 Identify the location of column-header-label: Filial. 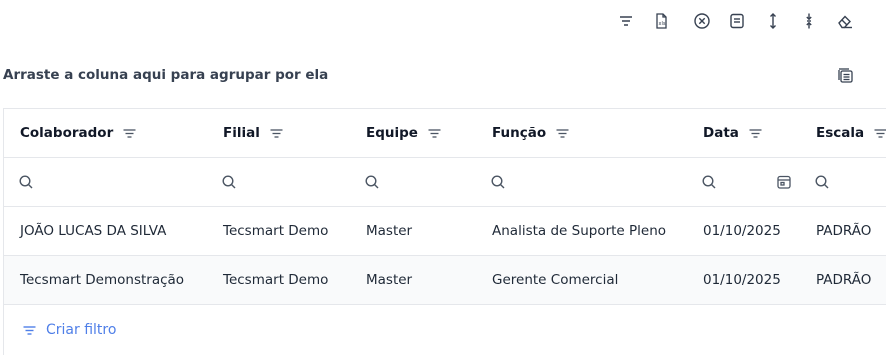
(241, 133).